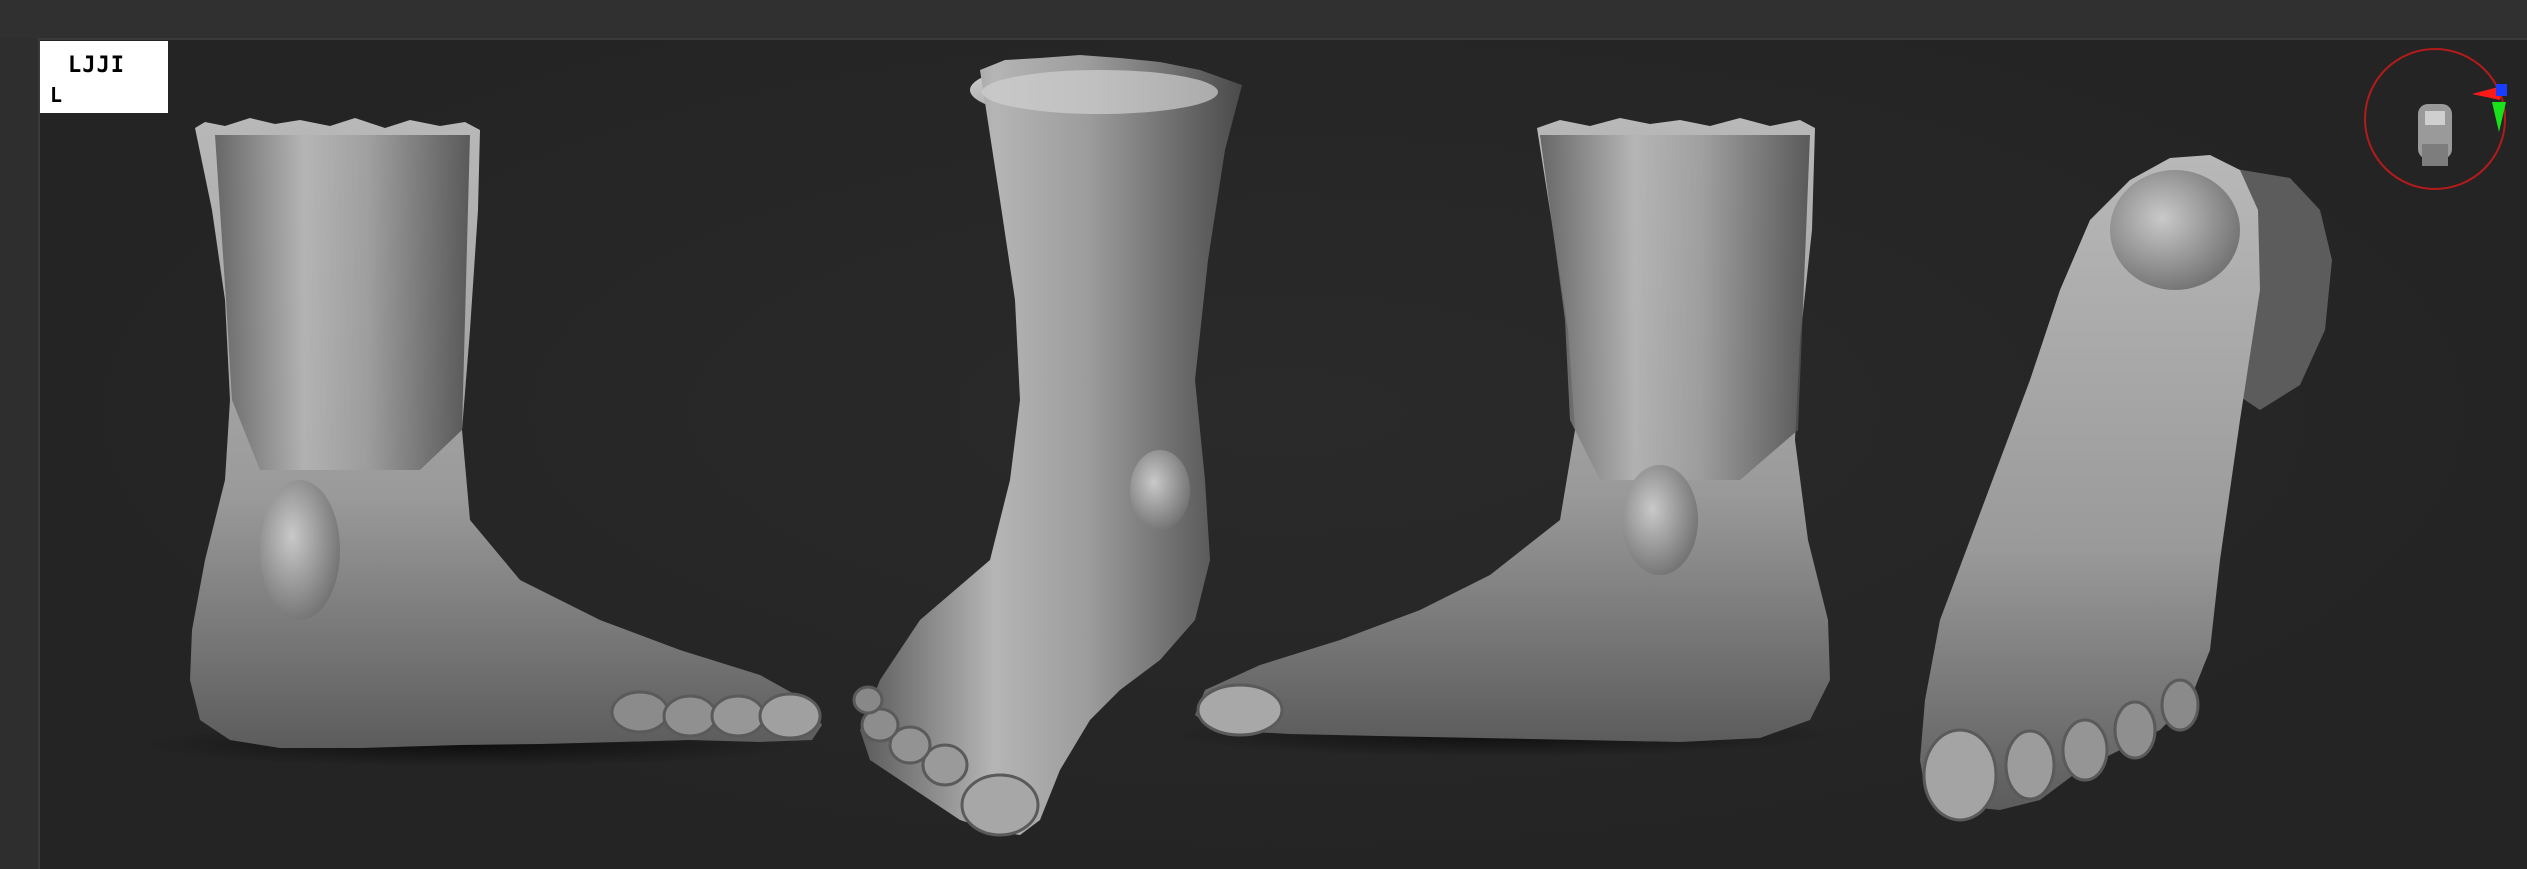  What do you see at coordinates (2126, 488) in the screenshot?
I see `foot-sole-bottom-view` at bounding box center [2126, 488].